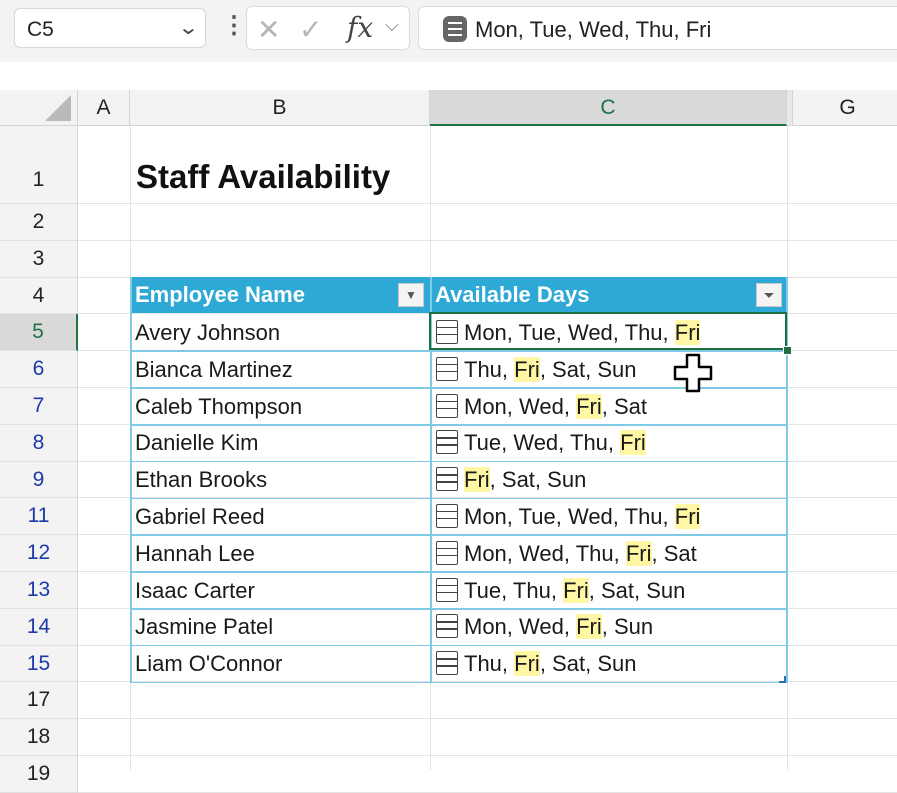 The height and width of the screenshot is (793, 897). Describe the element at coordinates (392, 25) in the screenshot. I see `chevron-down-icon: ⌵` at that location.